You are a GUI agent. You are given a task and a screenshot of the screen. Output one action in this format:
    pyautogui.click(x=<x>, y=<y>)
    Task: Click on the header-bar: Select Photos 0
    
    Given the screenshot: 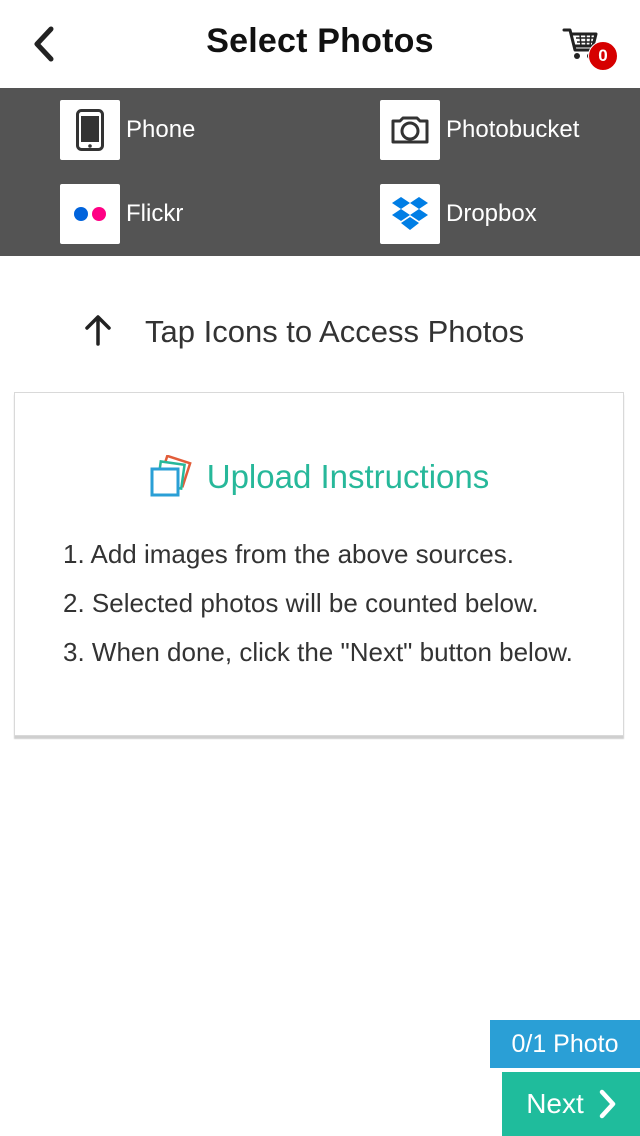 What is the action you would take?
    pyautogui.click(x=320, y=44)
    